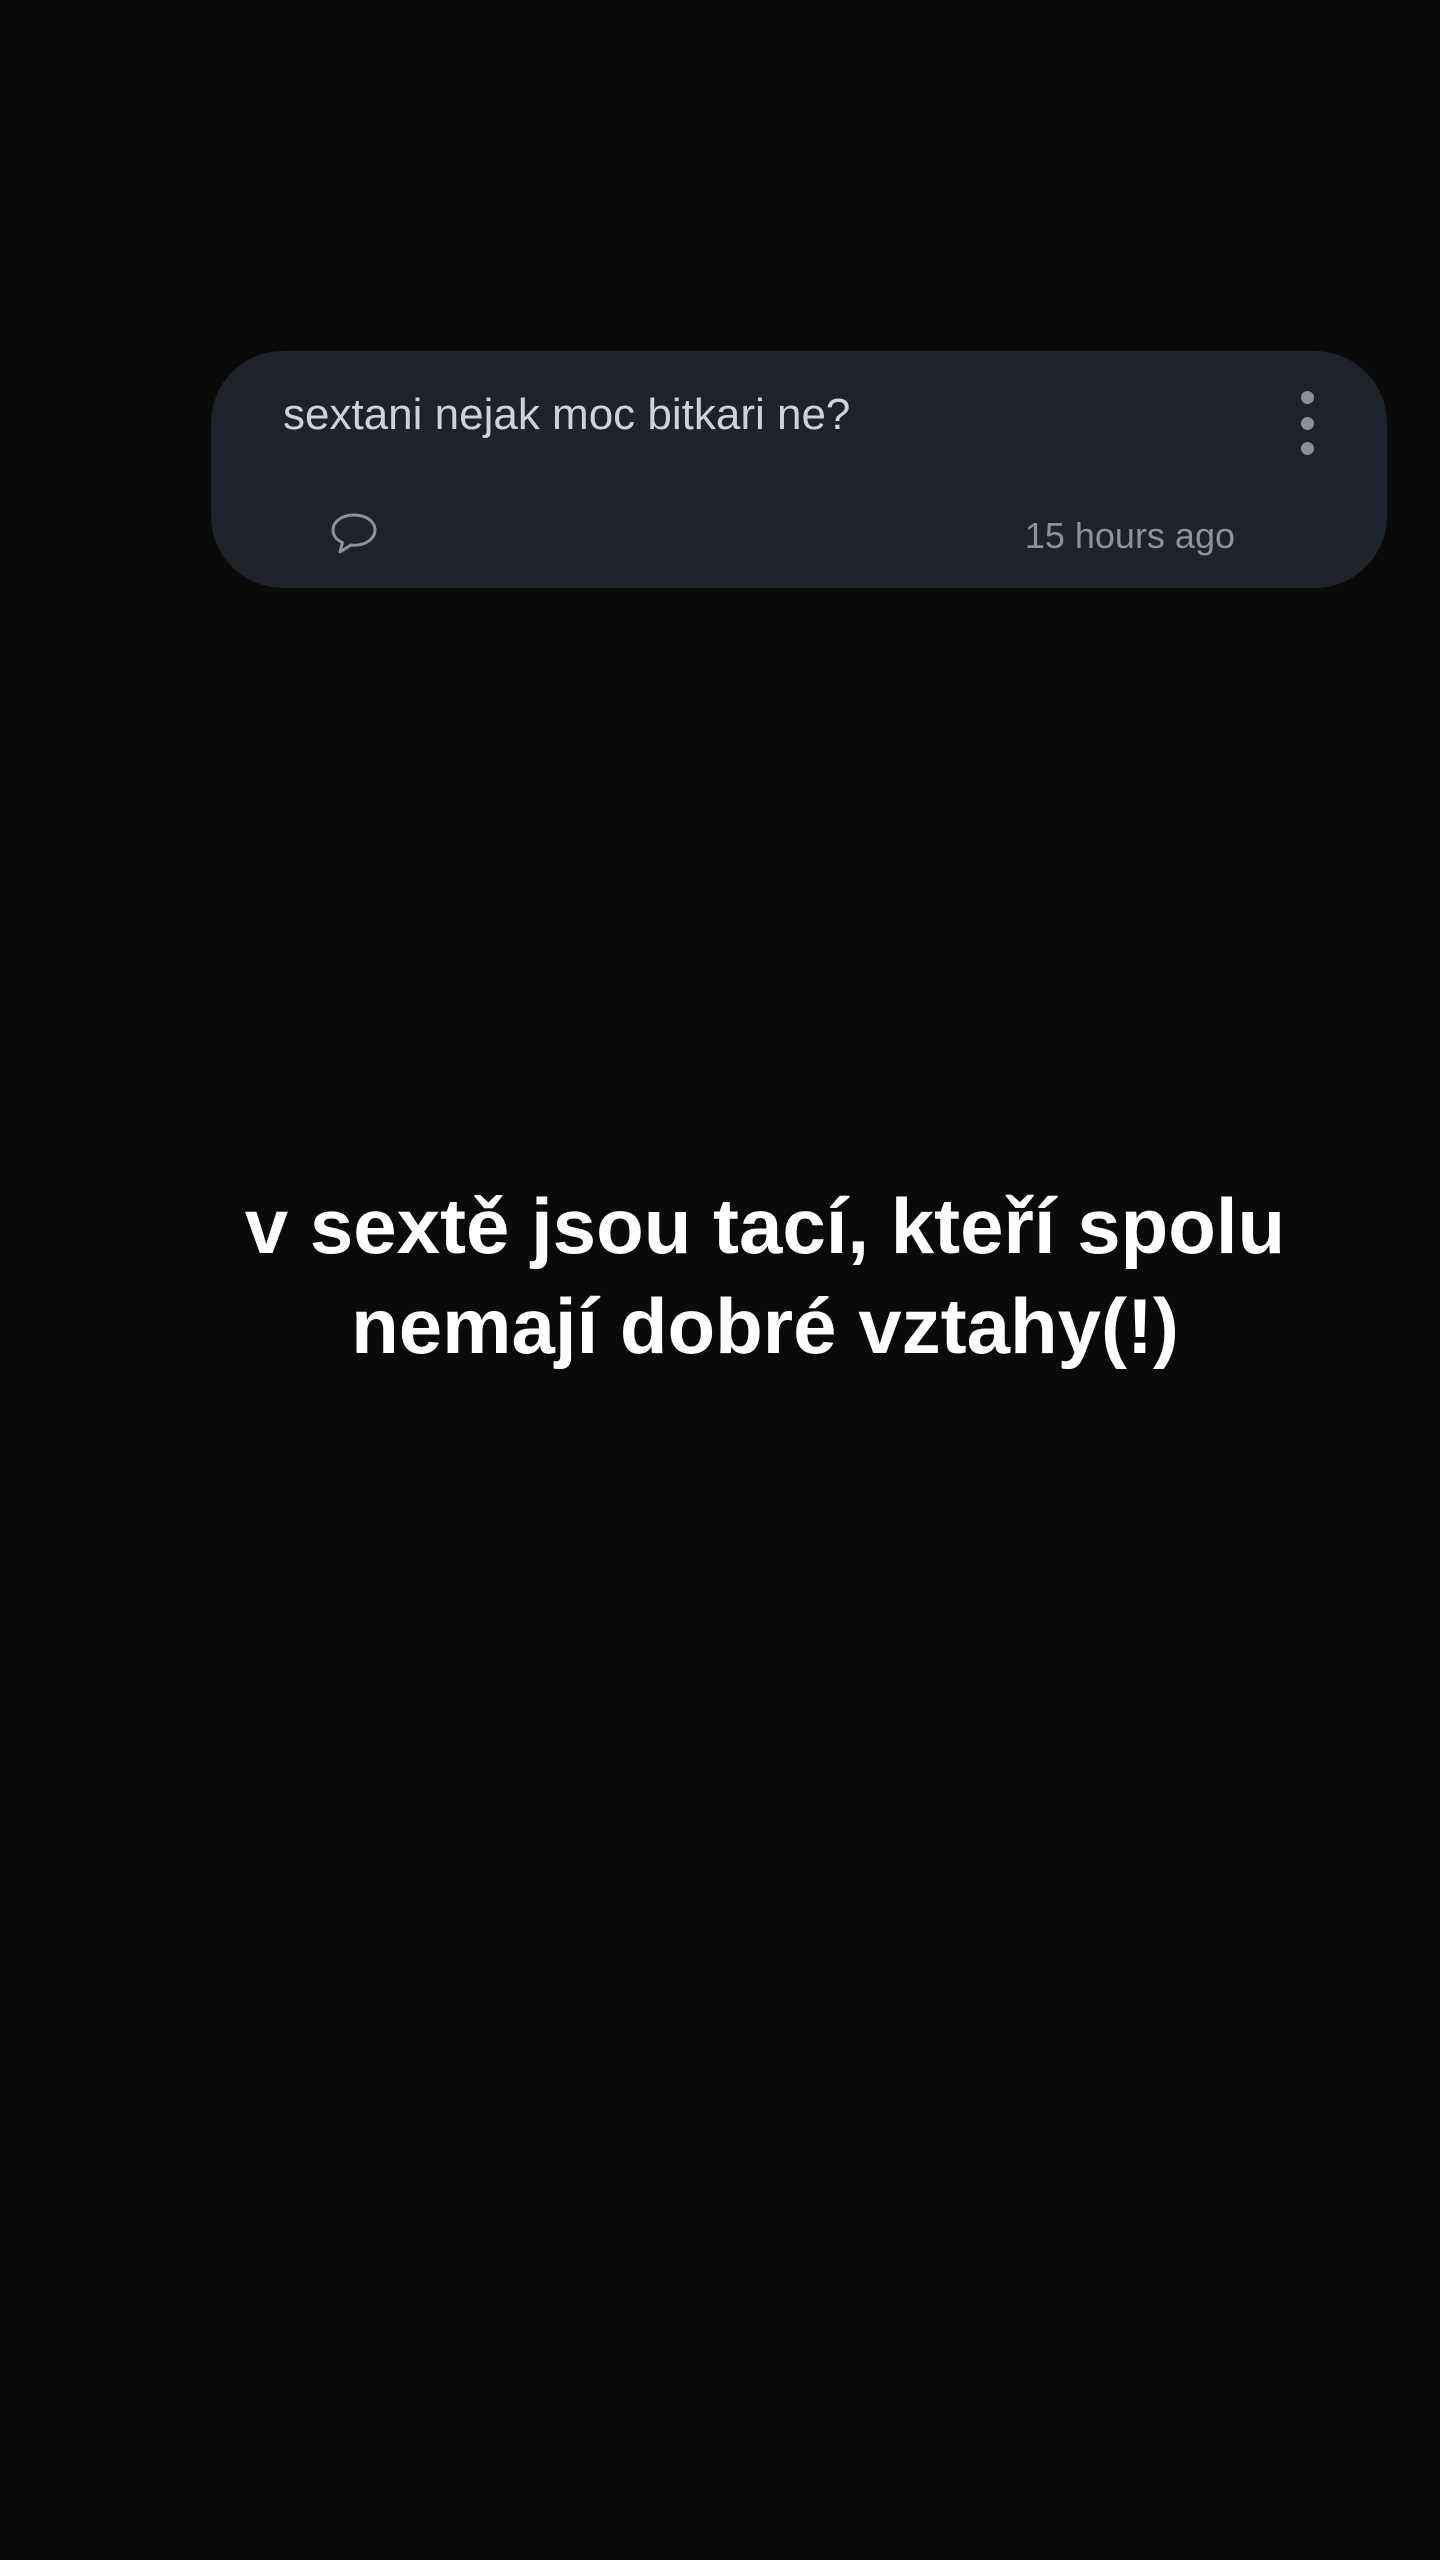  What do you see at coordinates (765, 1326) in the screenshot?
I see `reply-text-line-2: nemají dobré vztahy(!)` at bounding box center [765, 1326].